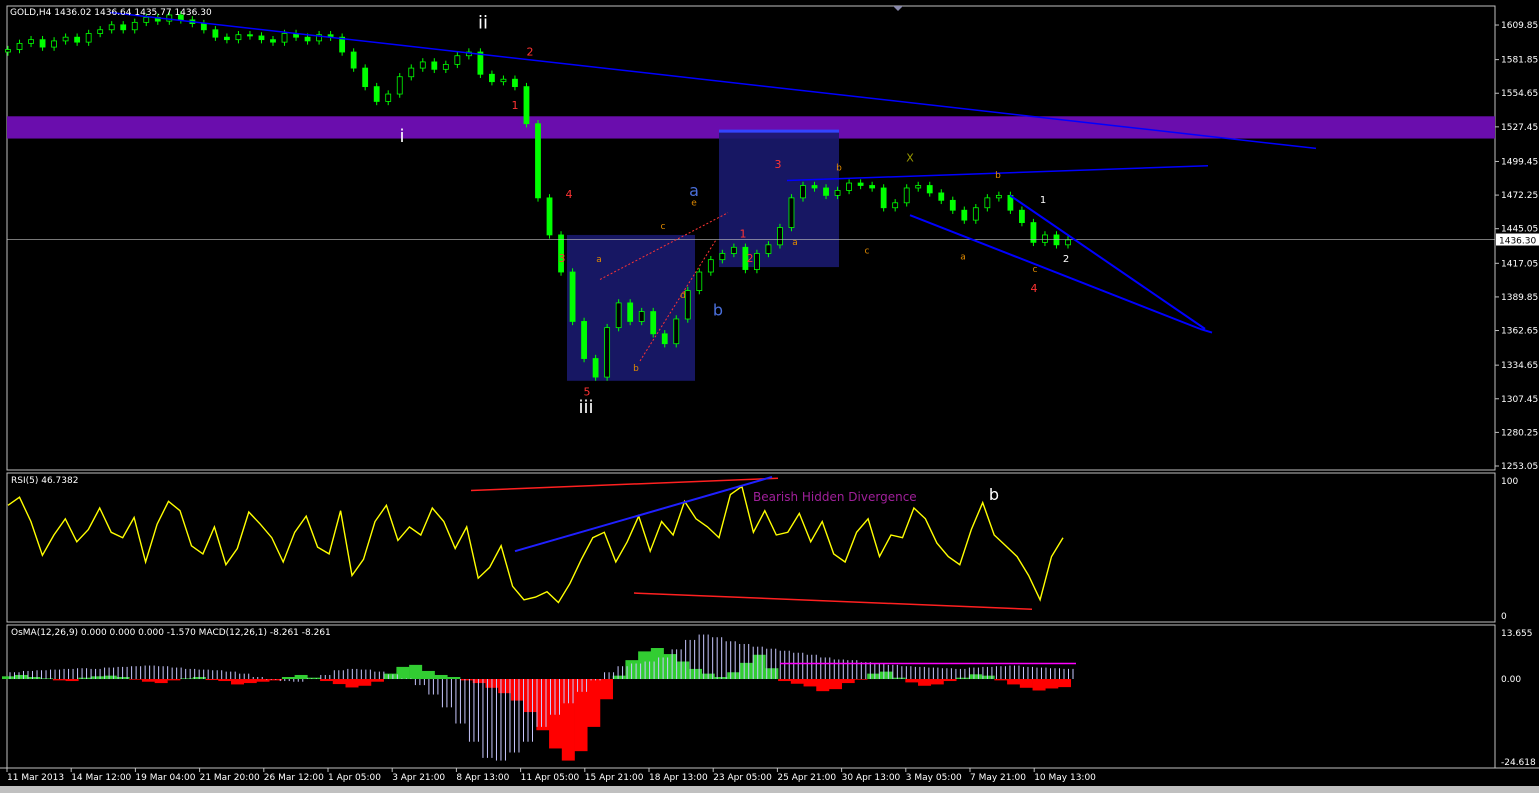 This screenshot has width=1539, height=793. Describe the element at coordinates (742, 778) in the screenshot. I see `time-tick-label: 23 Apr 05:00` at that location.